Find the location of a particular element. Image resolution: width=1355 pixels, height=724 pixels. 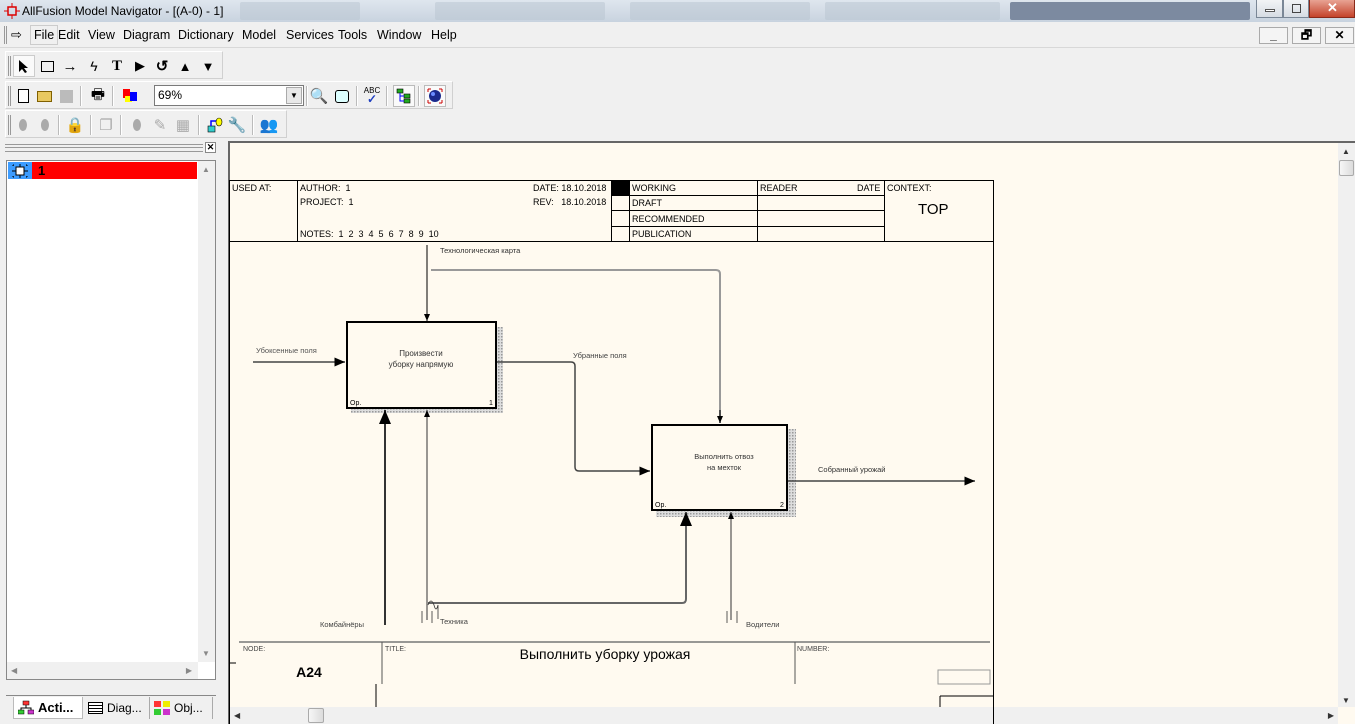

output-arrow-label: Собранный урожай is located at coordinates (851, 469).